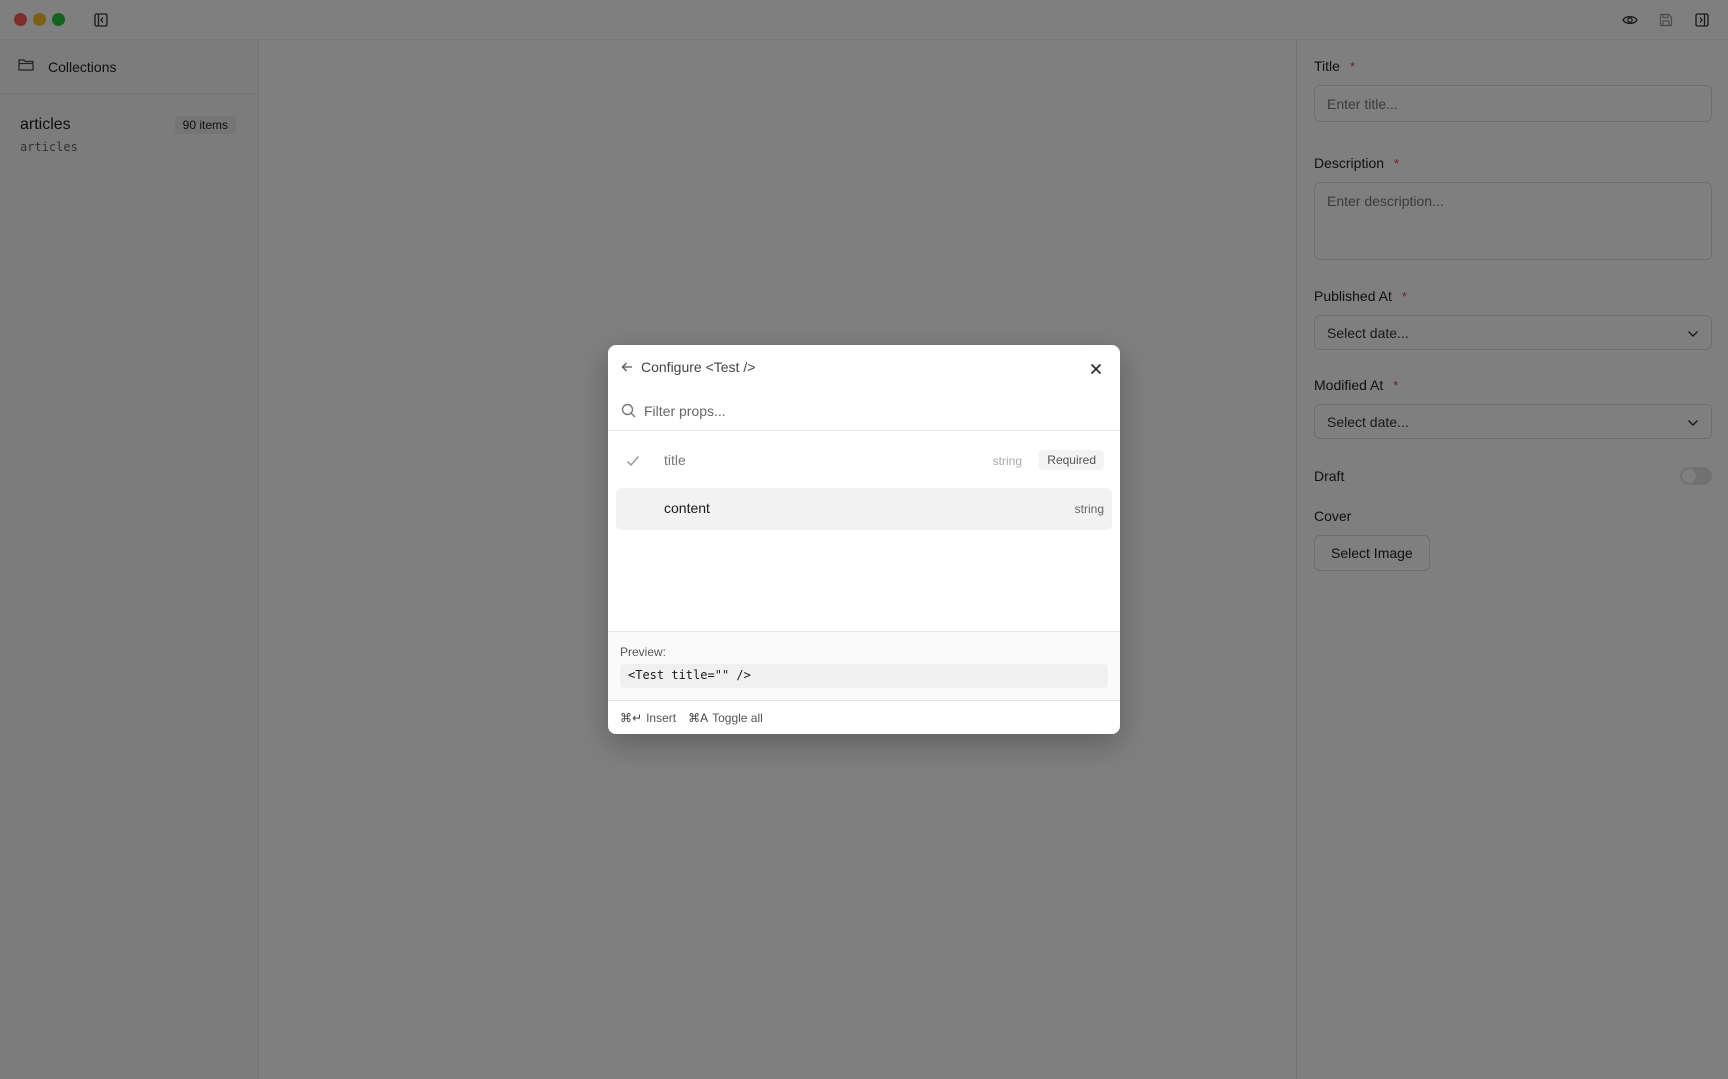 The height and width of the screenshot is (1079, 1728). I want to click on prop-row-content: content string, so click(864, 509).